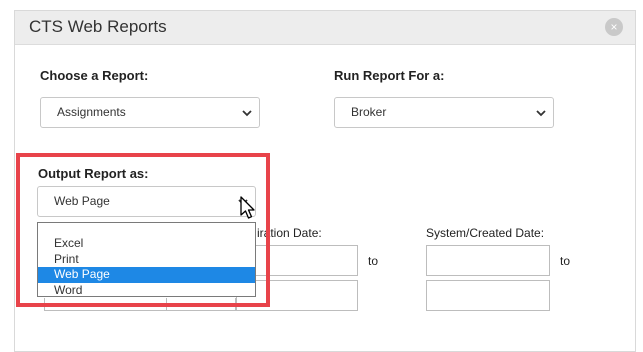  I want to click on run-for-select: Broker, so click(444, 112).